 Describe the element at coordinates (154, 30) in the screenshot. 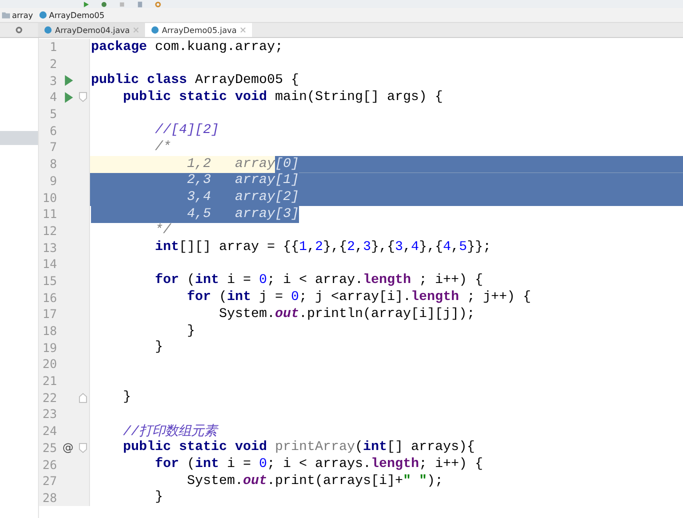

I see `class-icon` at that location.